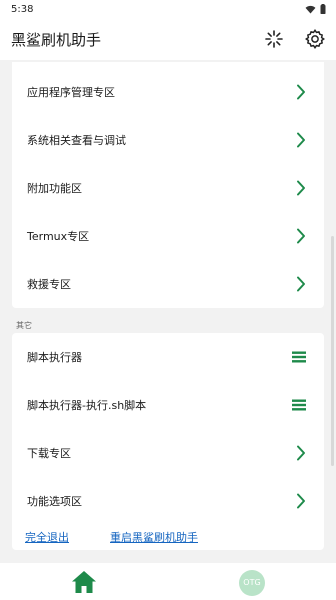 The width and height of the screenshot is (336, 600). What do you see at coordinates (76, 140) in the screenshot?
I see `menu-item-label: 系统相关查看与调试` at bounding box center [76, 140].